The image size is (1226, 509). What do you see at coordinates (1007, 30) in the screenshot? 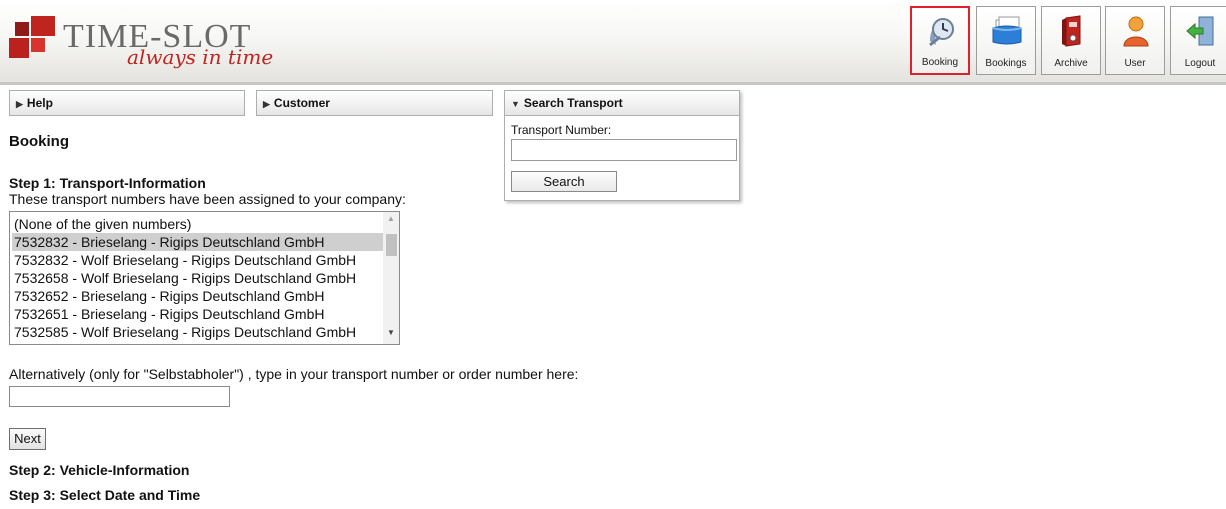
I see `stacked-documents-icon` at bounding box center [1007, 30].